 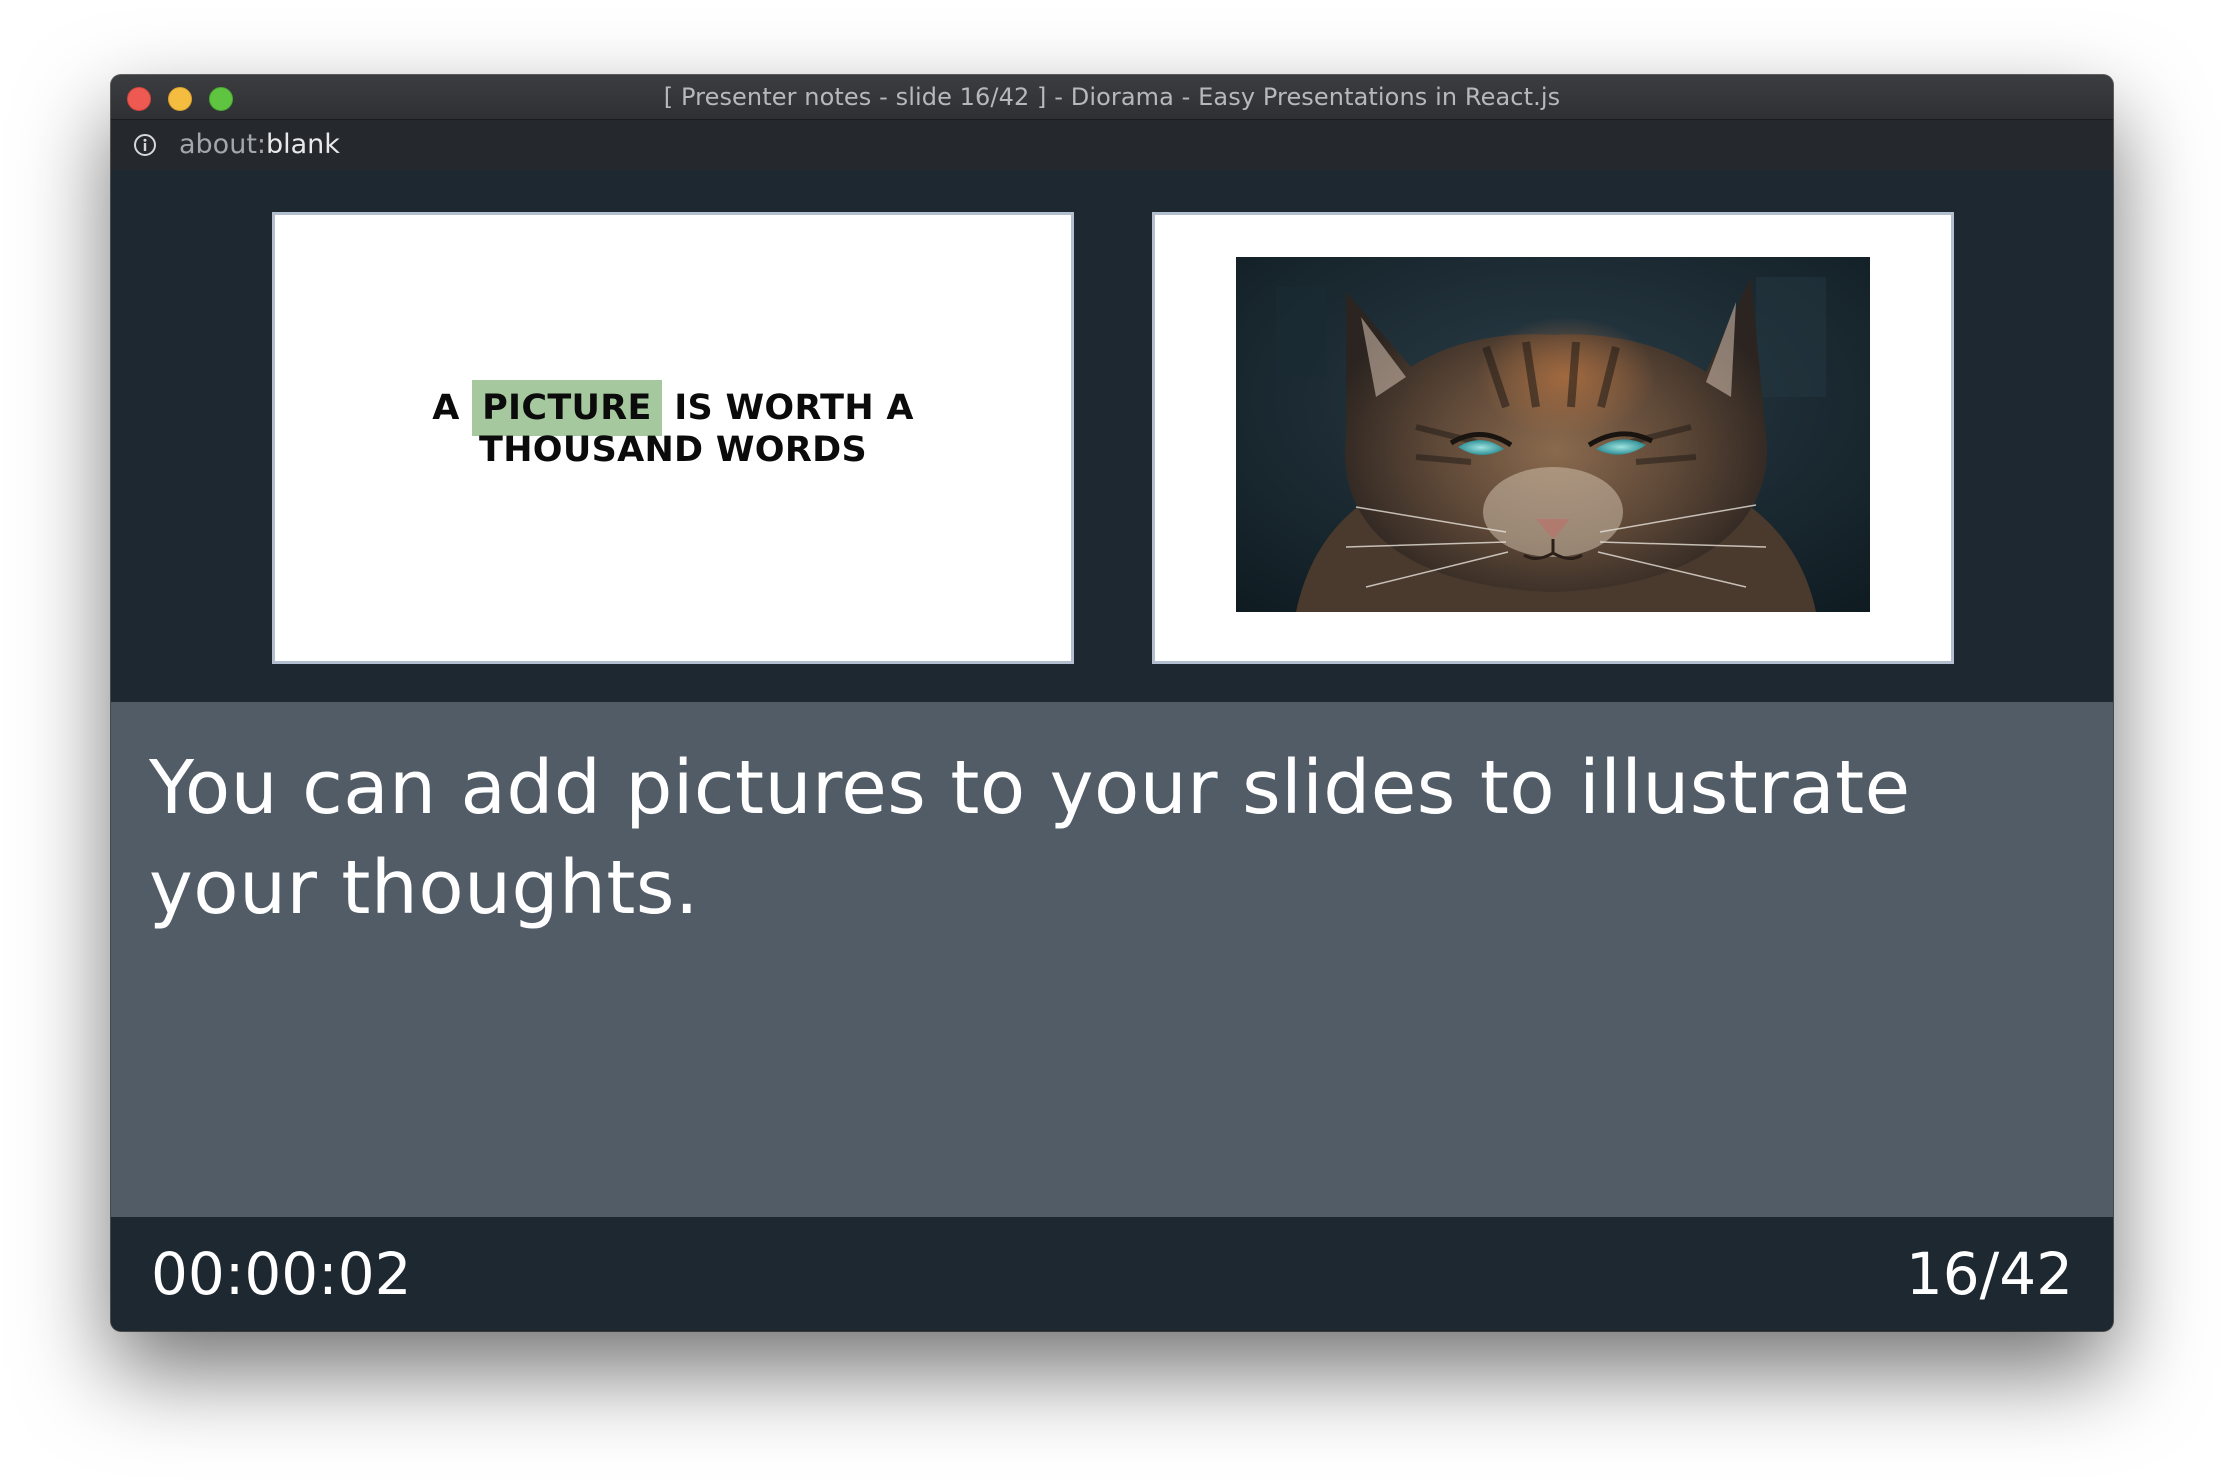 What do you see at coordinates (1112, 1274) in the screenshot?
I see `presenter-footer: 00:00:02 16/42` at bounding box center [1112, 1274].